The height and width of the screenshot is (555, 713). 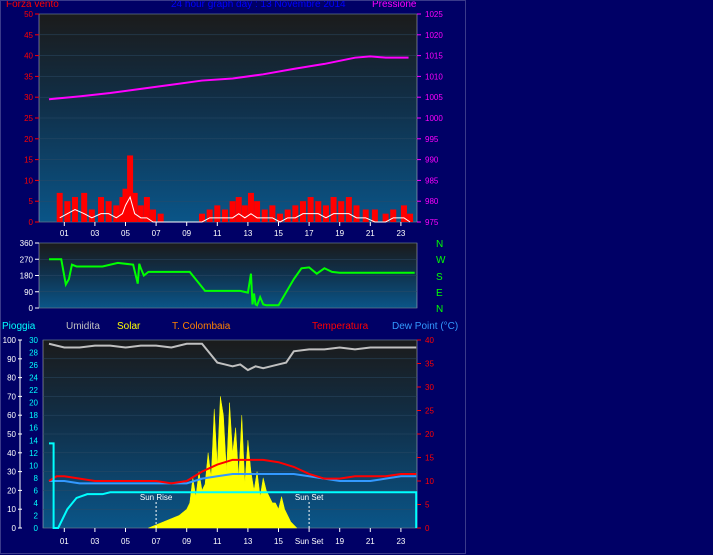 I want to click on temp-y-tick-label: 35, so click(x=429, y=364).